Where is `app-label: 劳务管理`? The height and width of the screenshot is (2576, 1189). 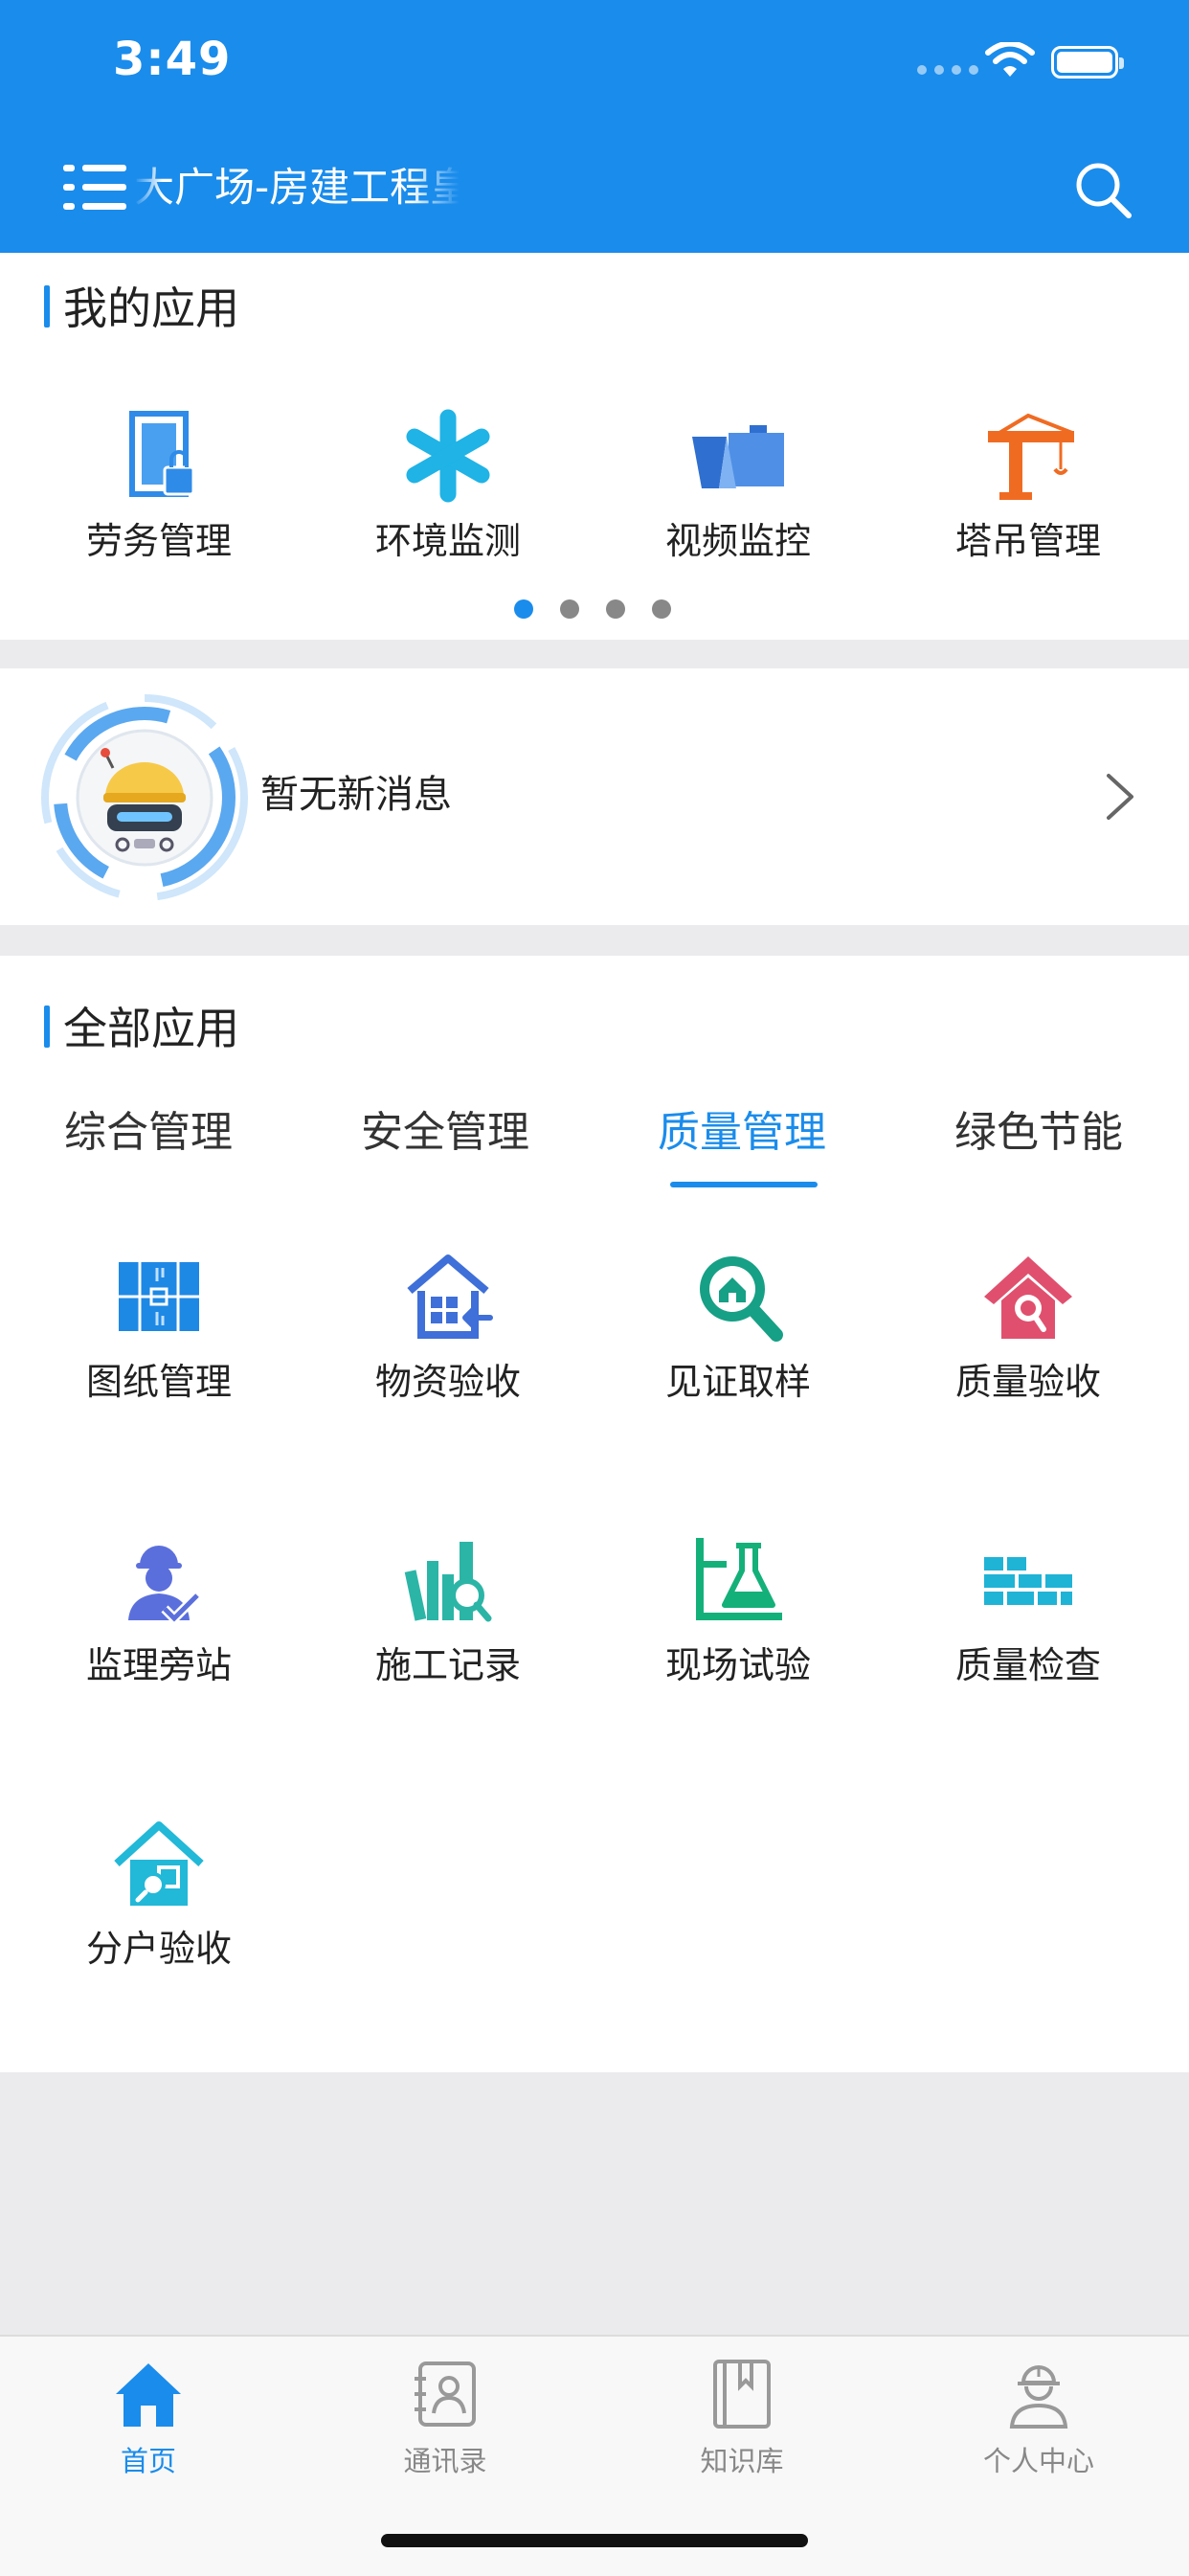 app-label: 劳务管理 is located at coordinates (158, 541).